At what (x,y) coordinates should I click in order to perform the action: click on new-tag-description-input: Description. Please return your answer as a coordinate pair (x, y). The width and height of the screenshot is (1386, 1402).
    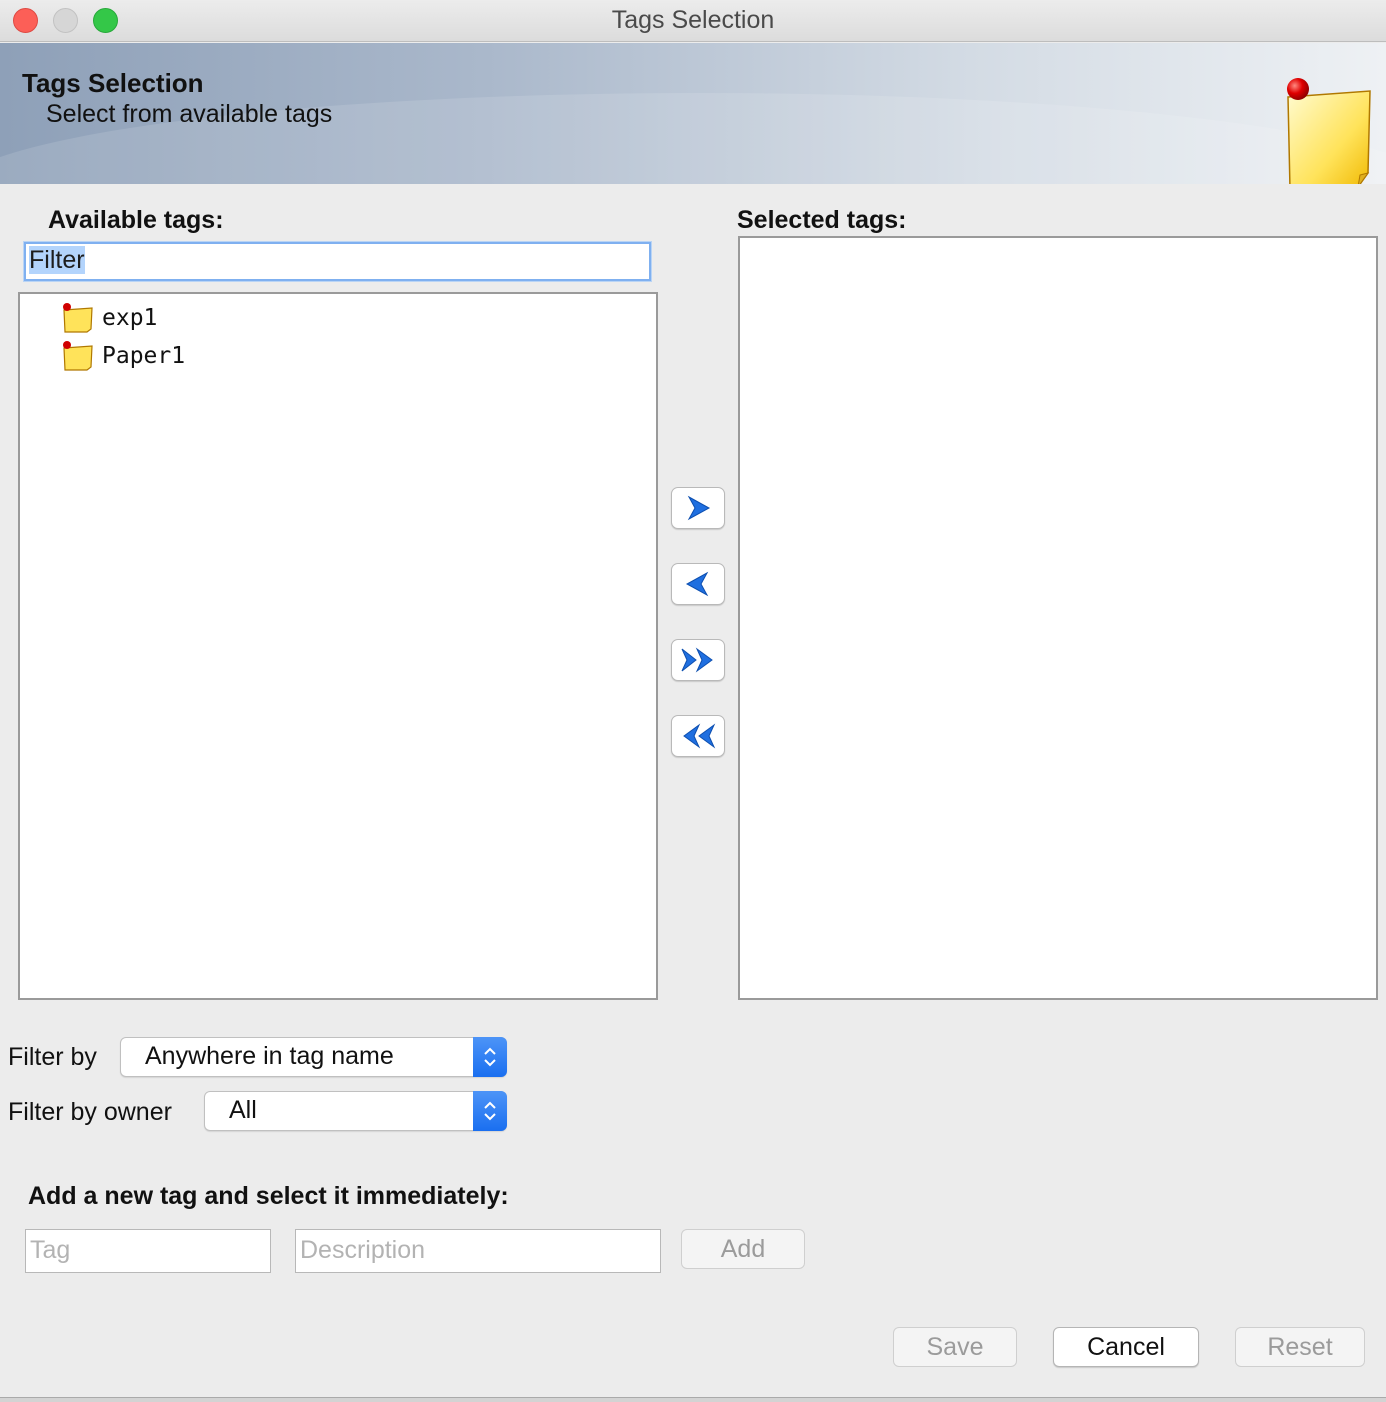
    Looking at the image, I should click on (478, 1251).